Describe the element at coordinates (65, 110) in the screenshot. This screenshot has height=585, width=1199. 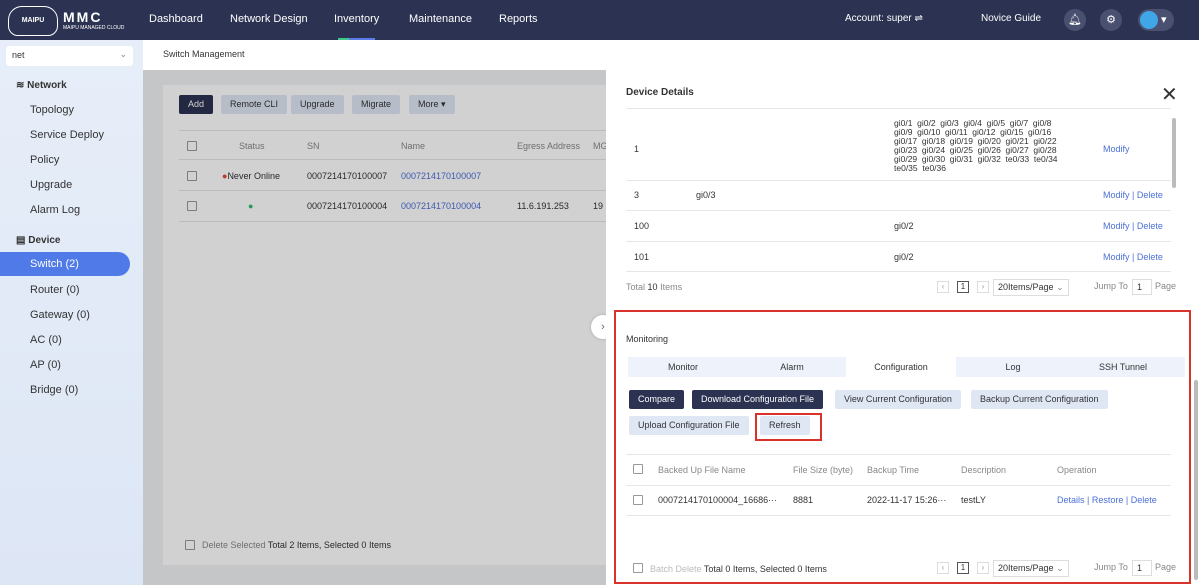
I see `sidebar-item-topology: Topology` at that location.